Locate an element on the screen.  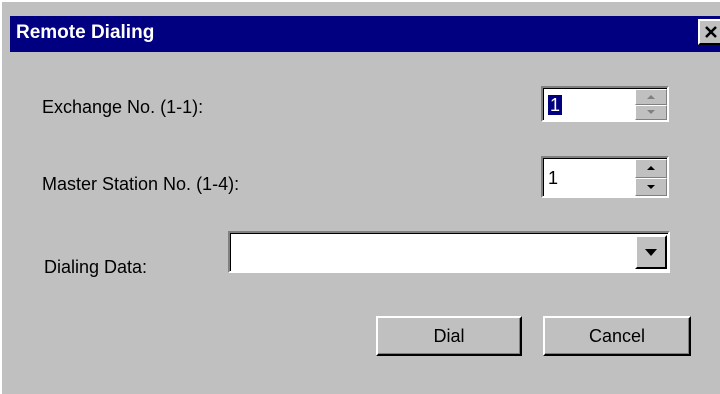
close-icon is located at coordinates (711, 32).